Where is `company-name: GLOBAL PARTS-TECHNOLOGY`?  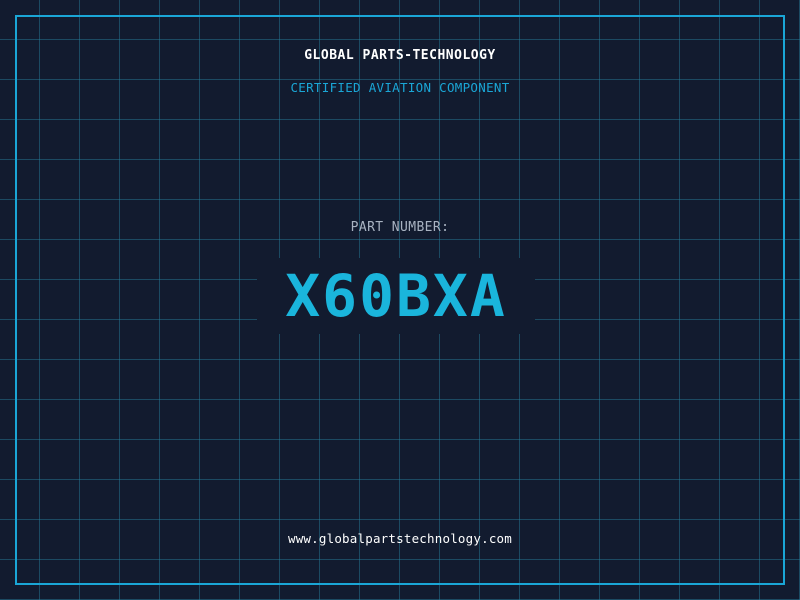 company-name: GLOBAL PARTS-TECHNOLOGY is located at coordinates (400, 55).